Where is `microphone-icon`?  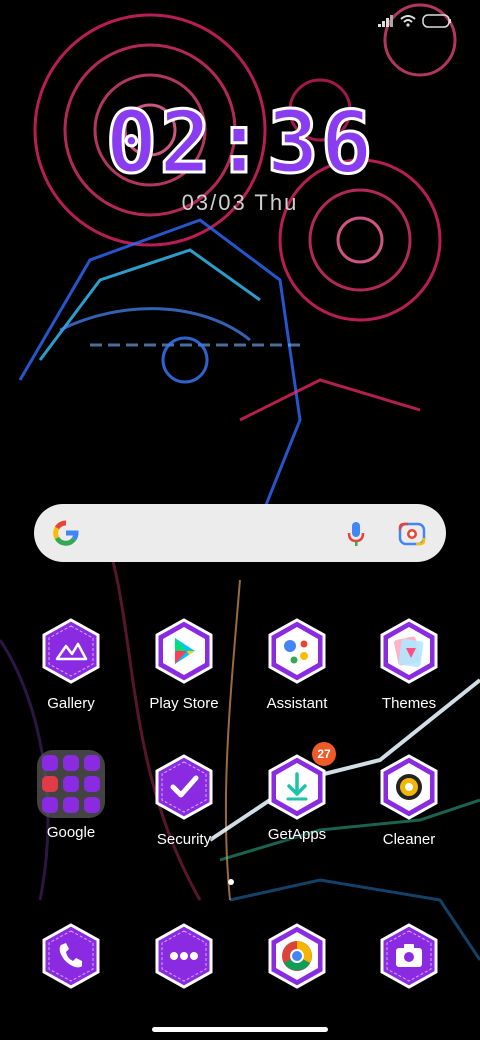 microphone-icon is located at coordinates (356, 534).